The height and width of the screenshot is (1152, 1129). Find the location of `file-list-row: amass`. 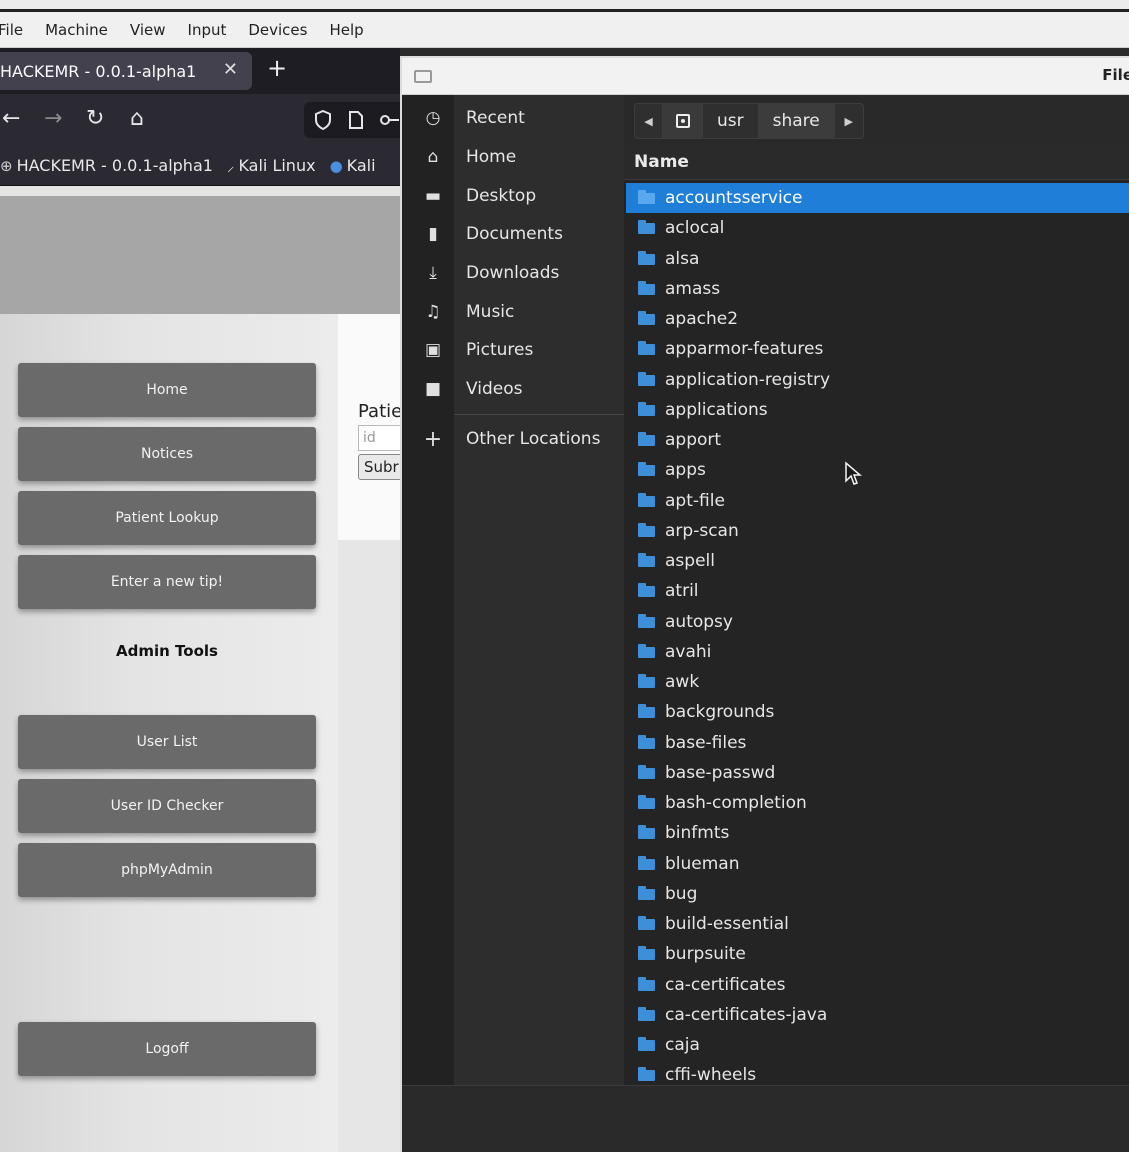

file-list-row: amass is located at coordinates (877, 289).